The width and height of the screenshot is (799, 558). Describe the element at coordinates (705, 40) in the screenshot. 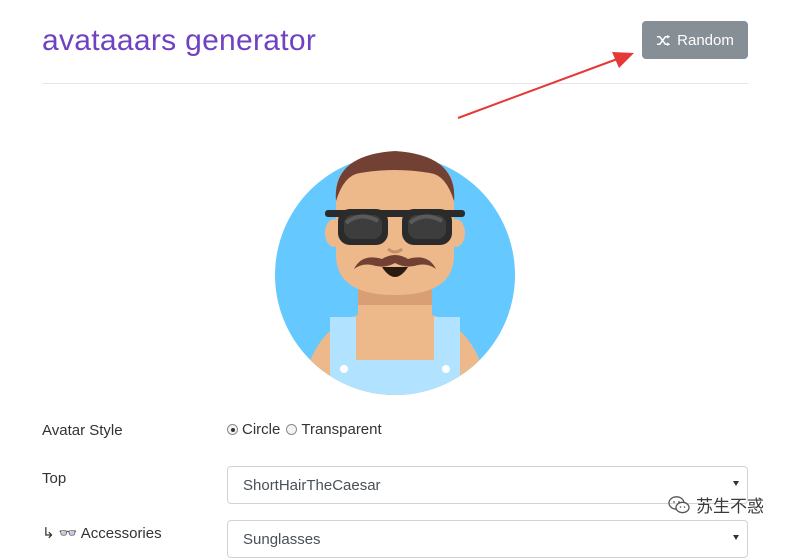

I see `random-button-label: Random` at that location.